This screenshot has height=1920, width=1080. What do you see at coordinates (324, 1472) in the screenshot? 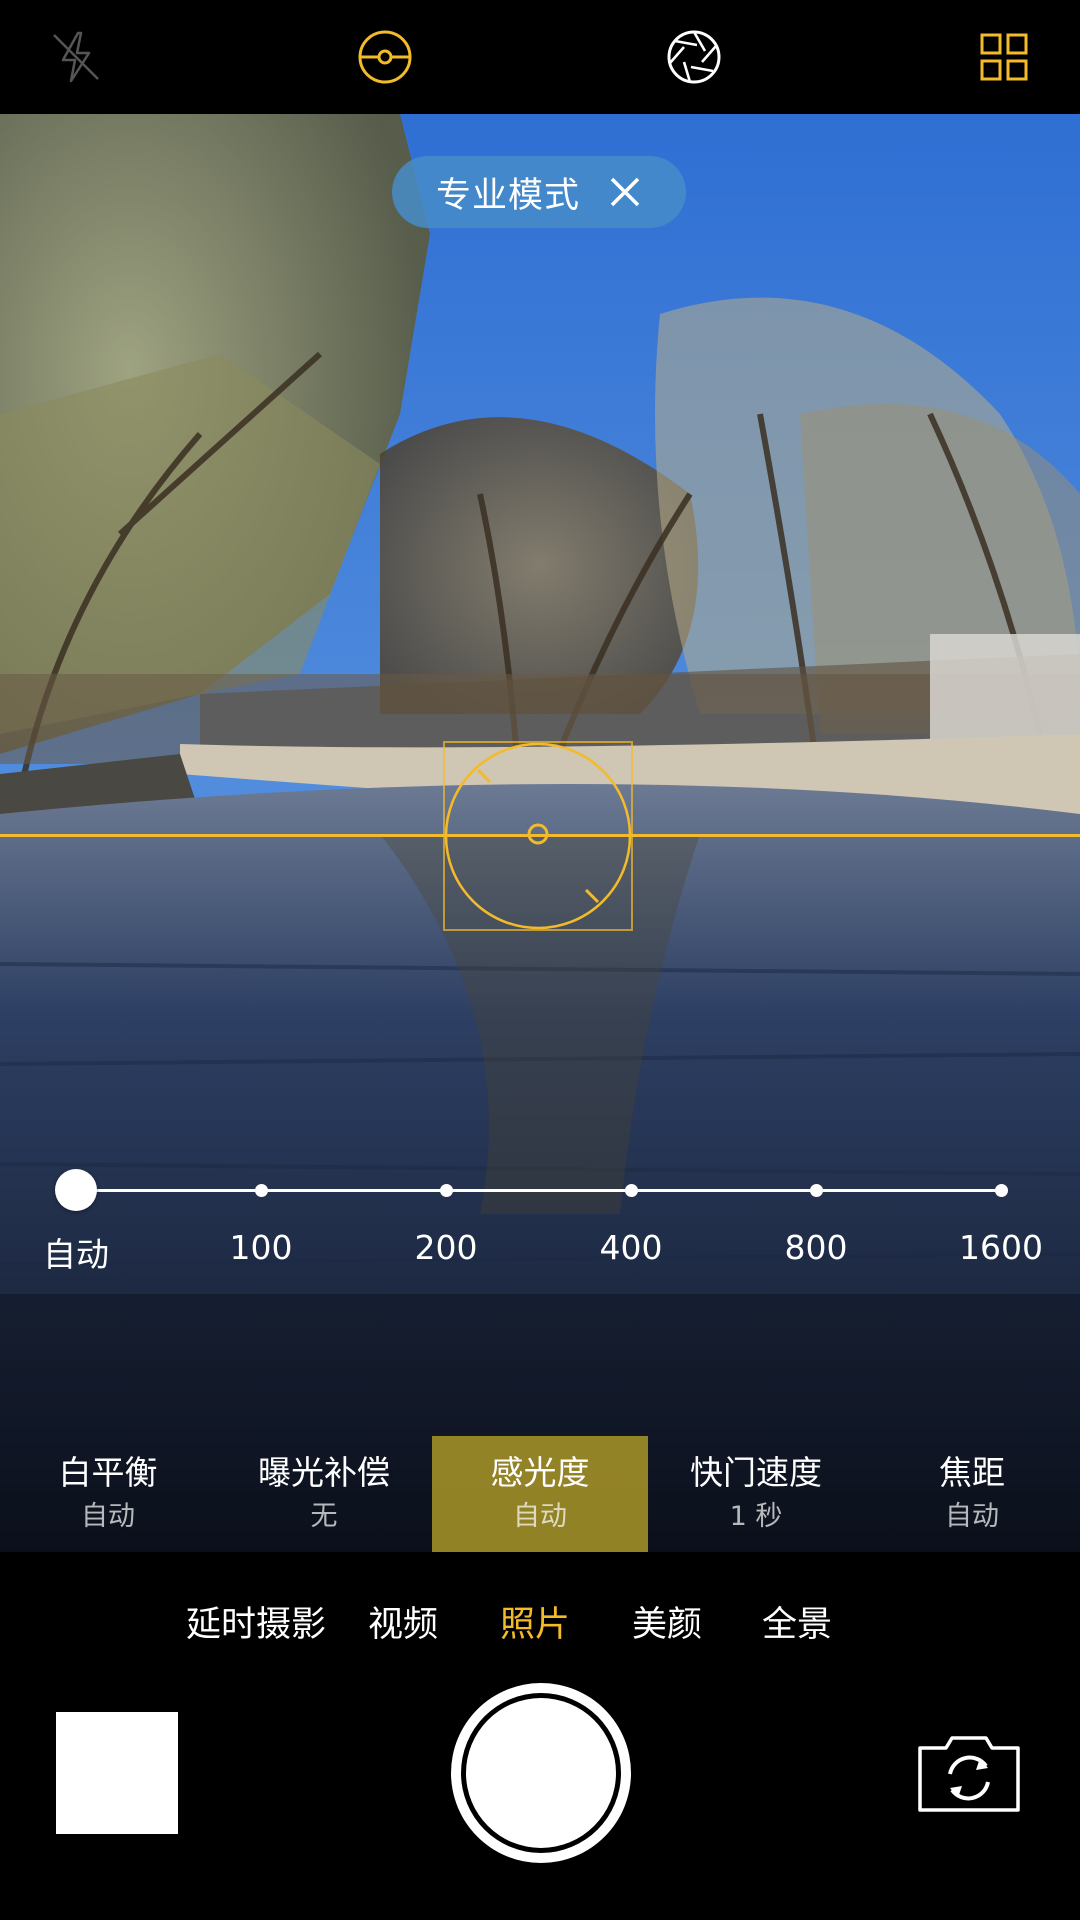
I see `param-title: 曝光补偿` at bounding box center [324, 1472].